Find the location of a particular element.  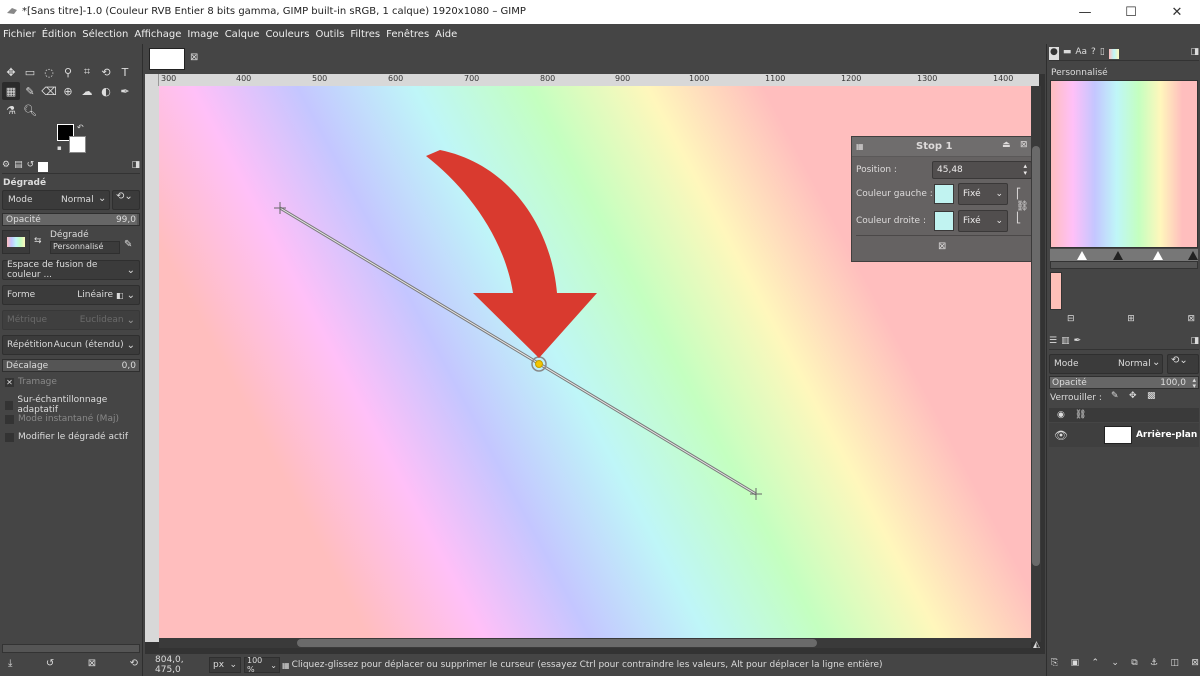

mode-select: Mode Normal ⌄ is located at coordinates (56, 200).